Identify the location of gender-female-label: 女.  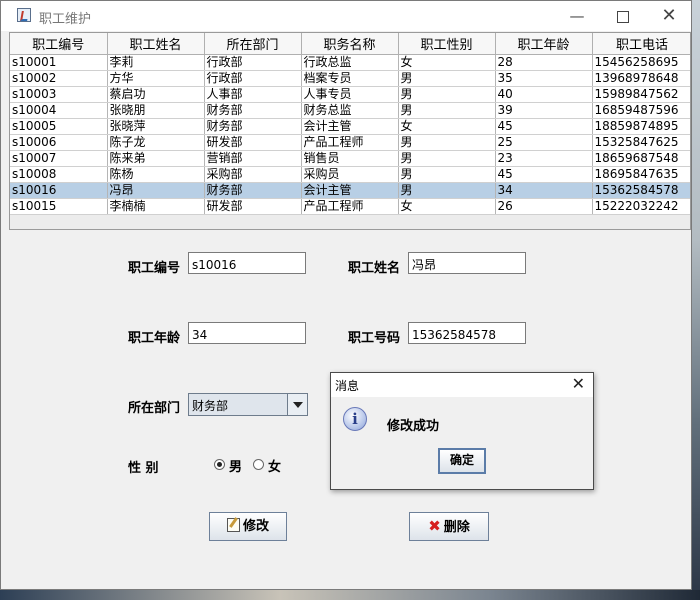
(274, 465).